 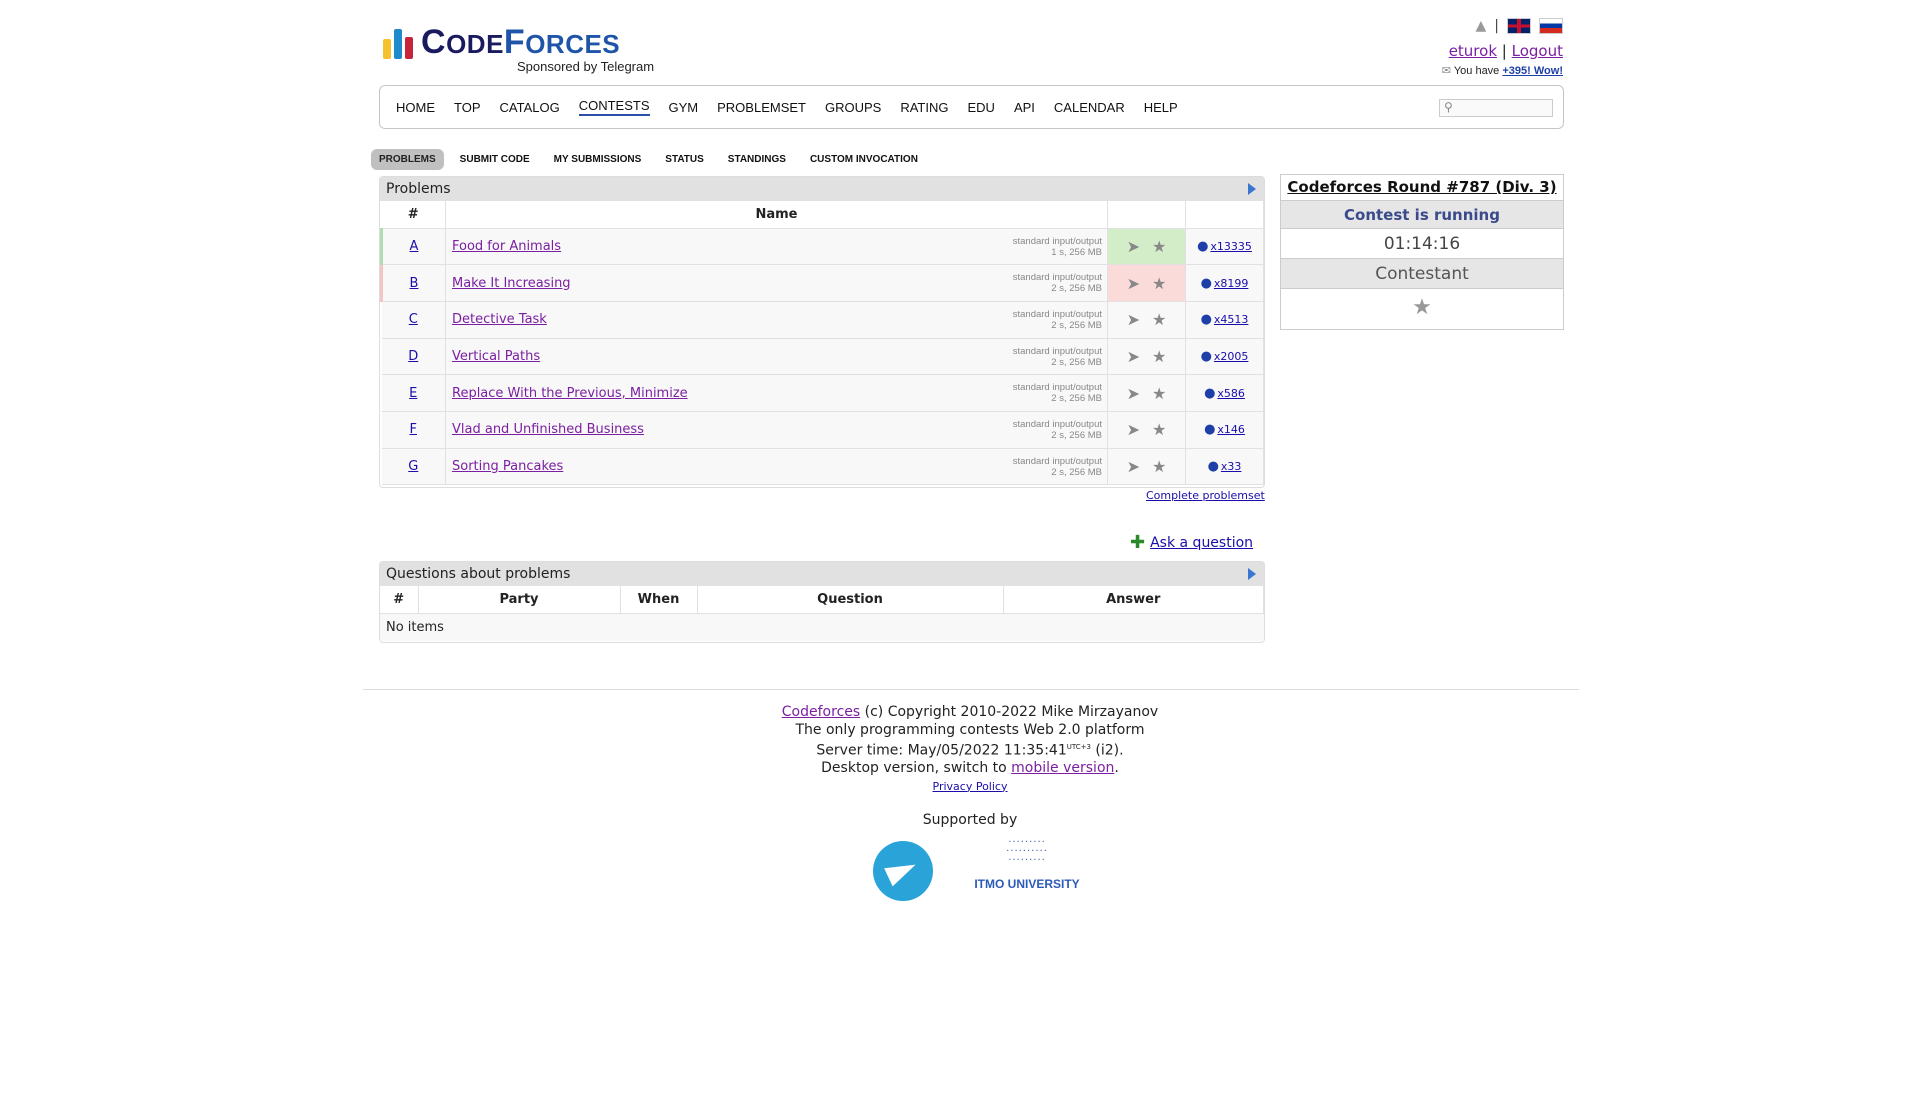 I want to click on nav-item-api: API, so click(x=1024, y=107).